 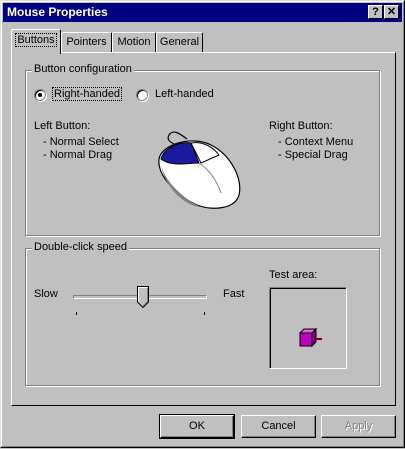 I want to click on slow-label: Slow, so click(x=46, y=294).